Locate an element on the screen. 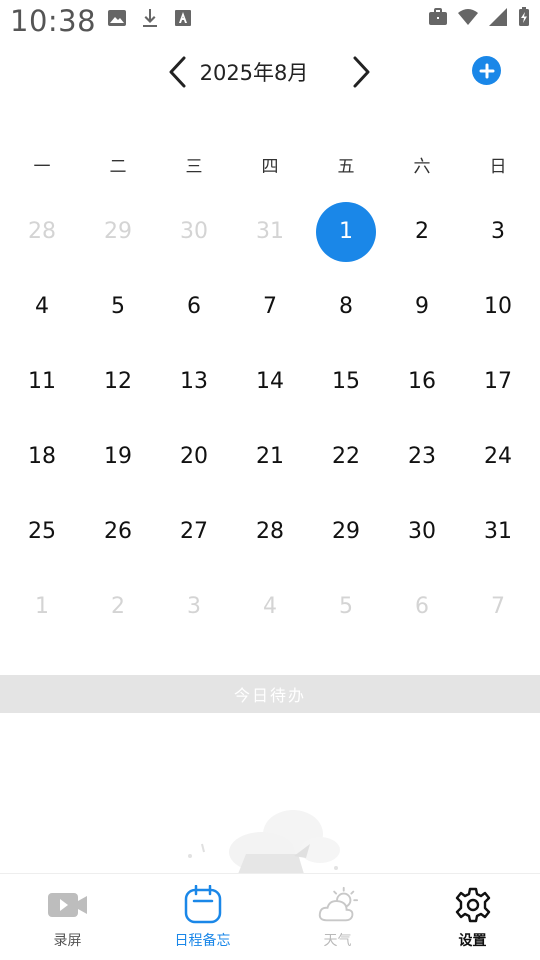 This screenshot has width=540, height=960. day-cell: 16 is located at coordinates (422, 381).